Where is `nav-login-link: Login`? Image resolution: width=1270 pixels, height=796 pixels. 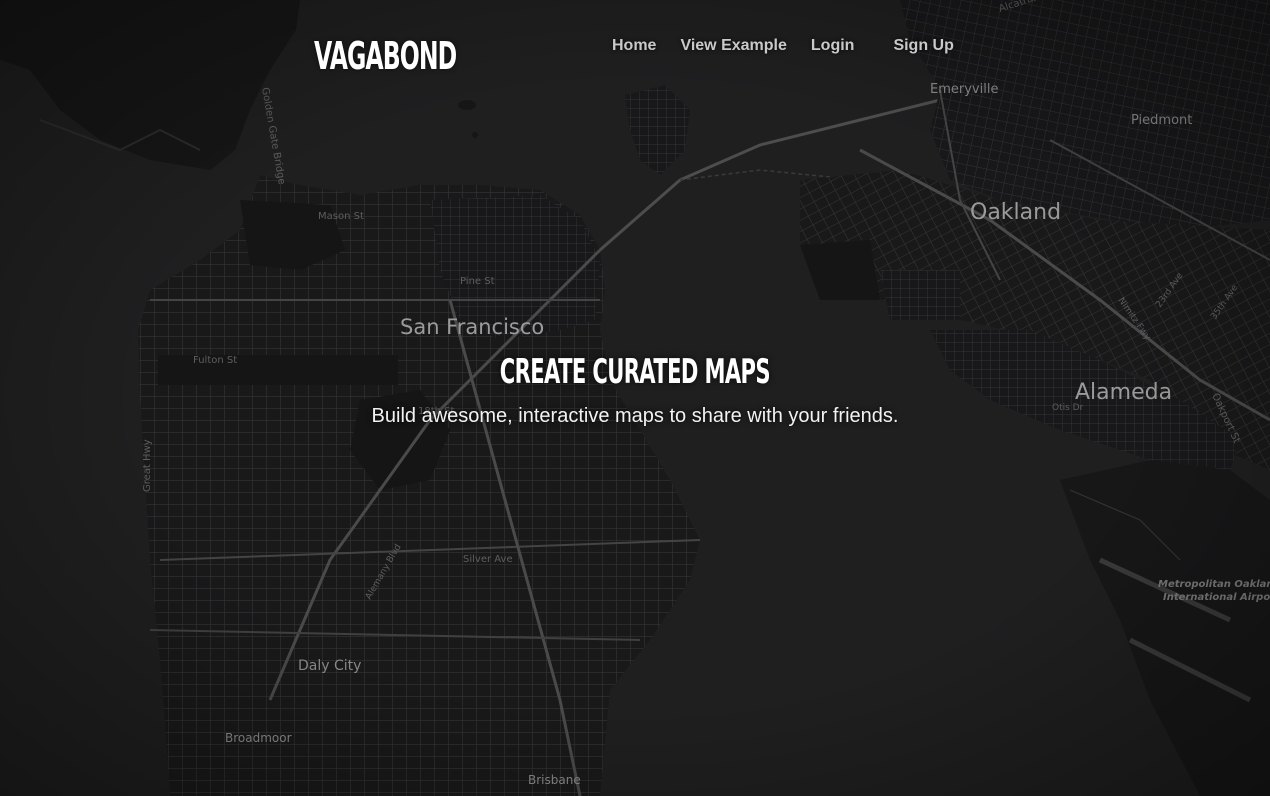
nav-login-link: Login is located at coordinates (833, 46).